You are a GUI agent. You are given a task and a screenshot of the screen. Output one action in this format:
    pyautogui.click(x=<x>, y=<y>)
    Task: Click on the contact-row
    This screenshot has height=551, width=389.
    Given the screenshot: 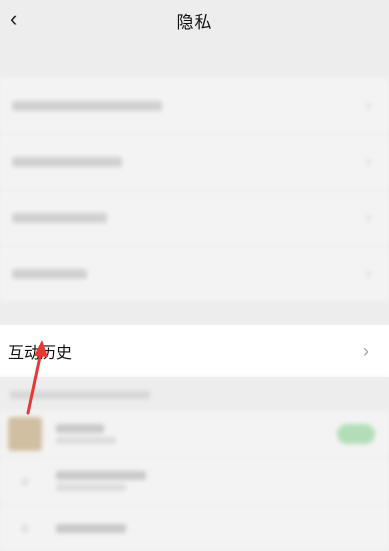 What is the action you would take?
    pyautogui.click(x=194, y=434)
    